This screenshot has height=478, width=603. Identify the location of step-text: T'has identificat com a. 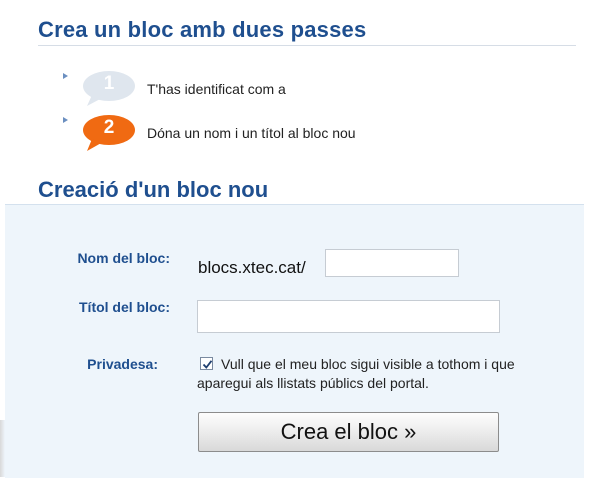
(216, 89).